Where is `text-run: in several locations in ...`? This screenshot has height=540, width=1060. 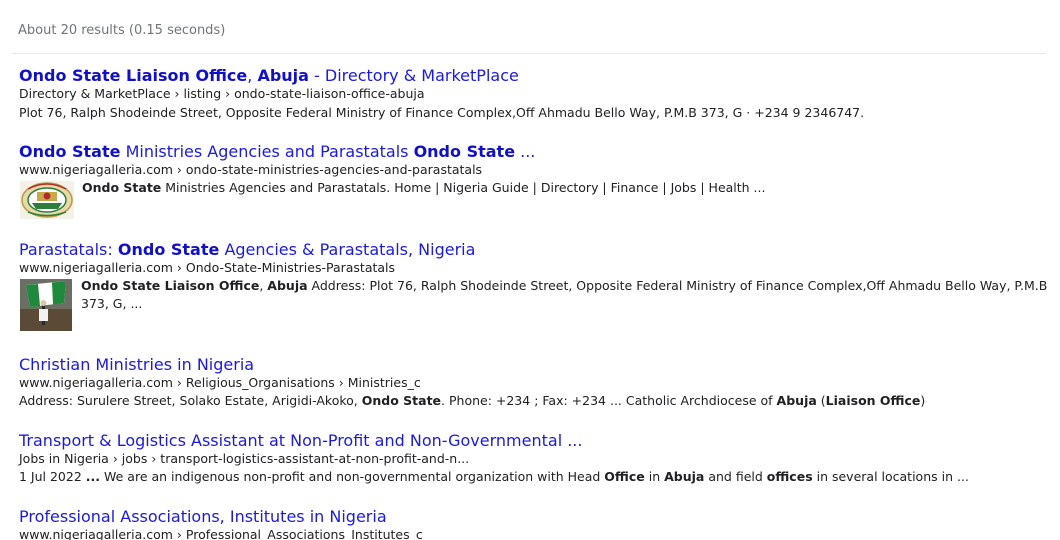
text-run: in several locations in ... is located at coordinates (890, 476).